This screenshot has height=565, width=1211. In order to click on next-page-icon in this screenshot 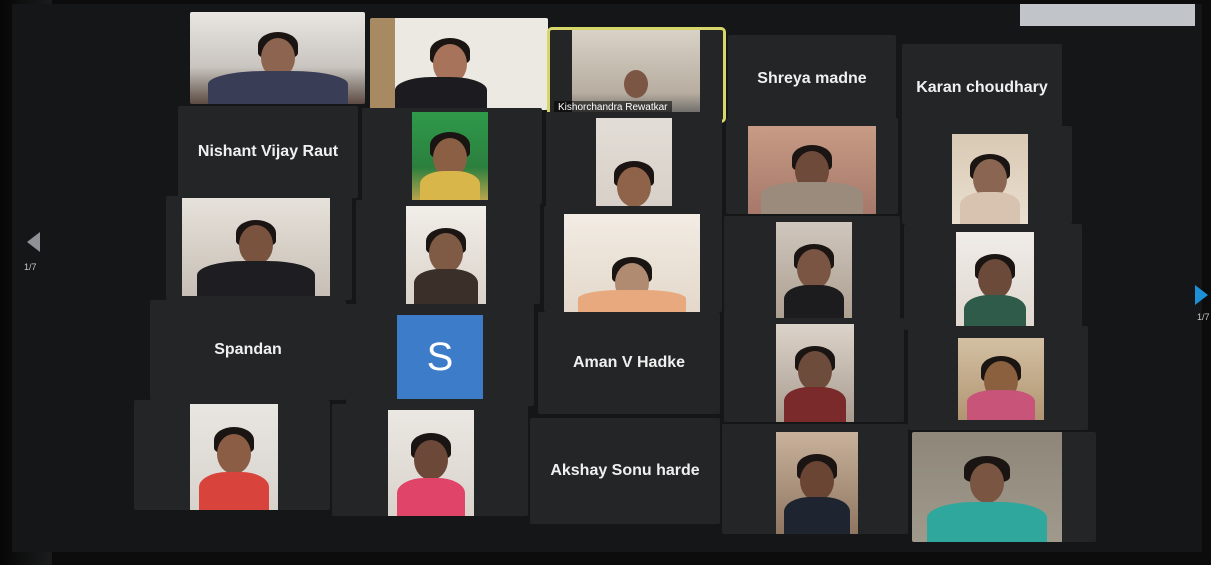, I will do `click(1201, 295)`.